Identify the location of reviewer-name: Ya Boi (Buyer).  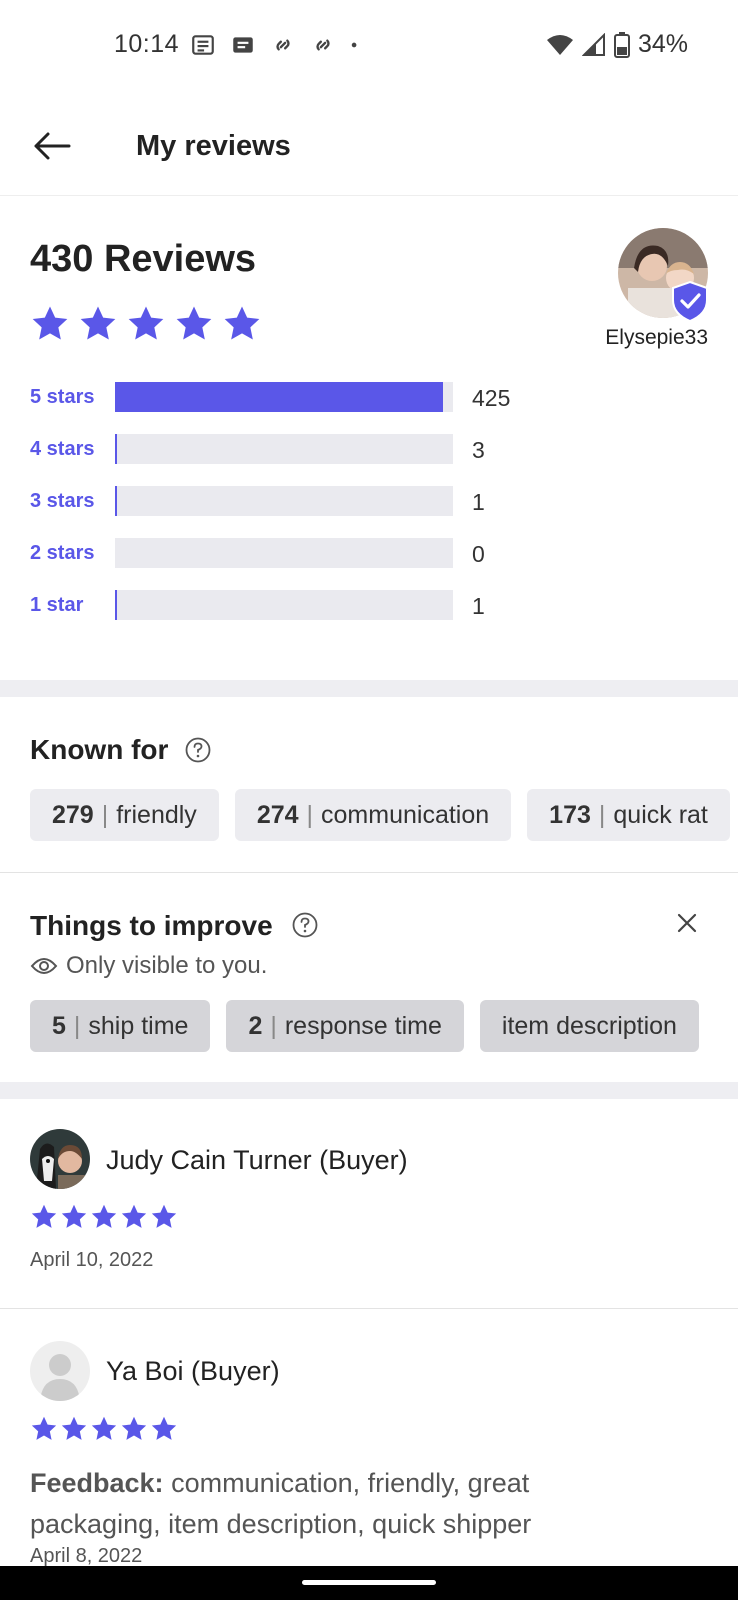
(193, 1371).